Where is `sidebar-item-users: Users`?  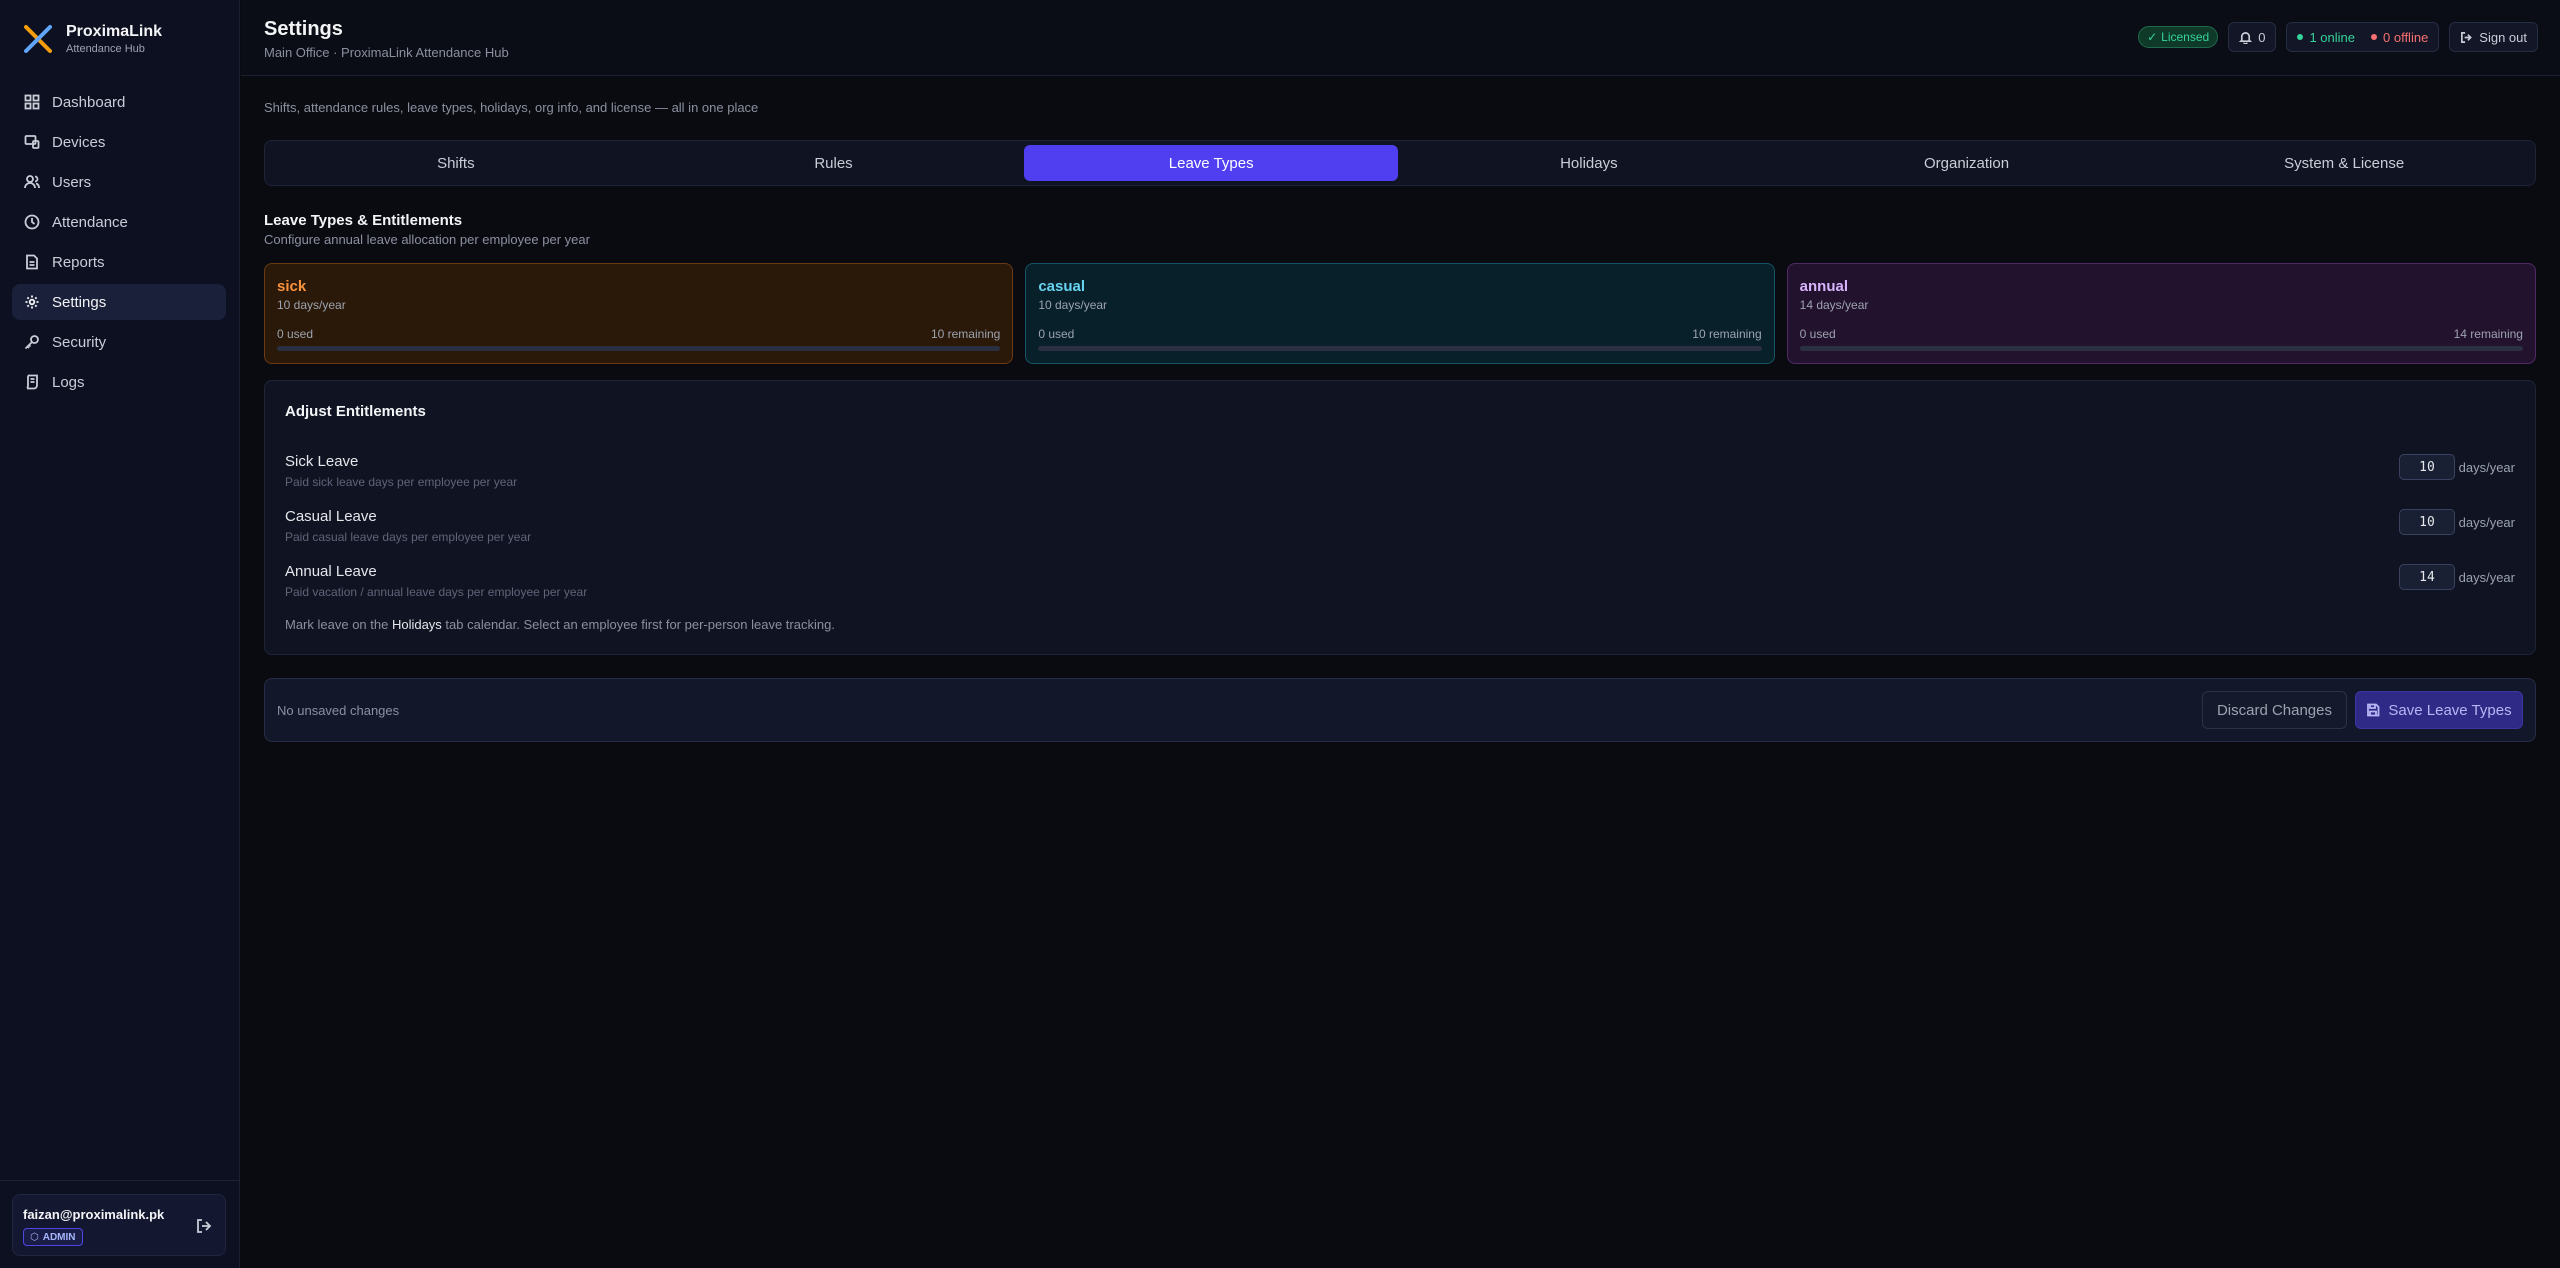 sidebar-item-users: Users is located at coordinates (119, 182).